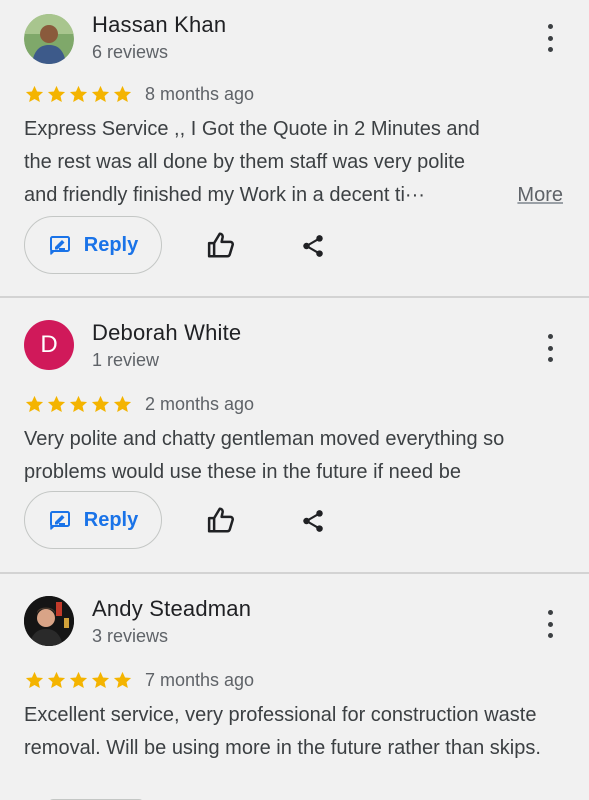  Describe the element at coordinates (282, 195) in the screenshot. I see `more-link-row: More` at that location.